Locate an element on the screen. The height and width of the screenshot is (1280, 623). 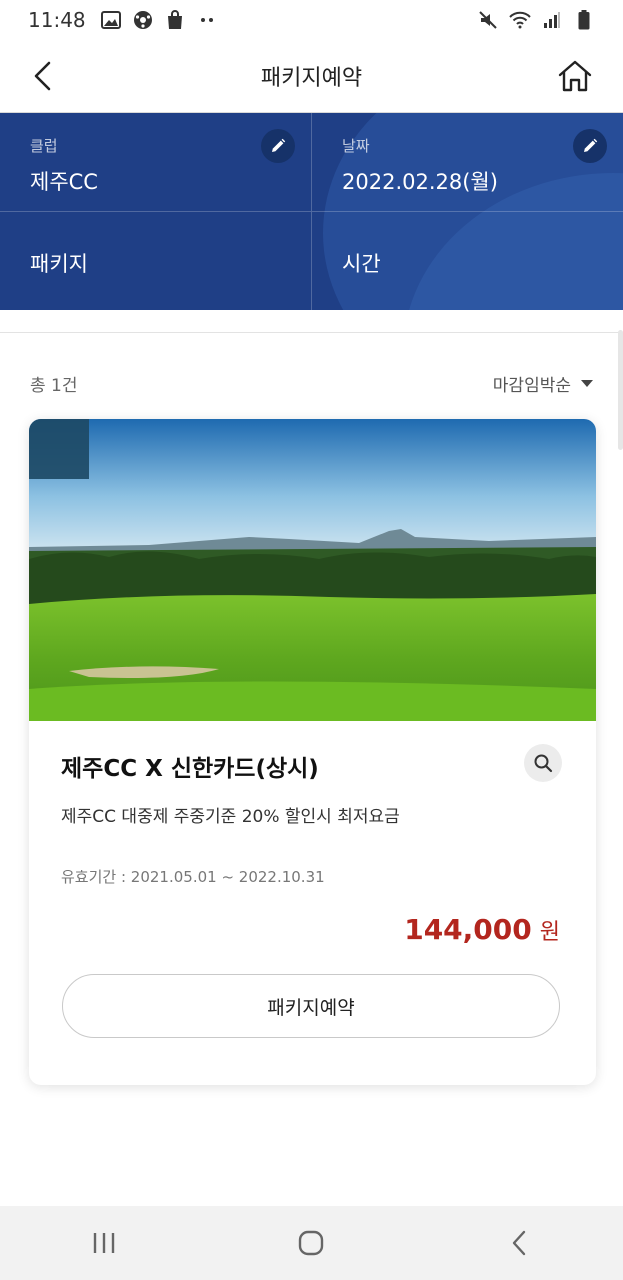
sort-select: 마감임박순 is located at coordinates (543, 383).